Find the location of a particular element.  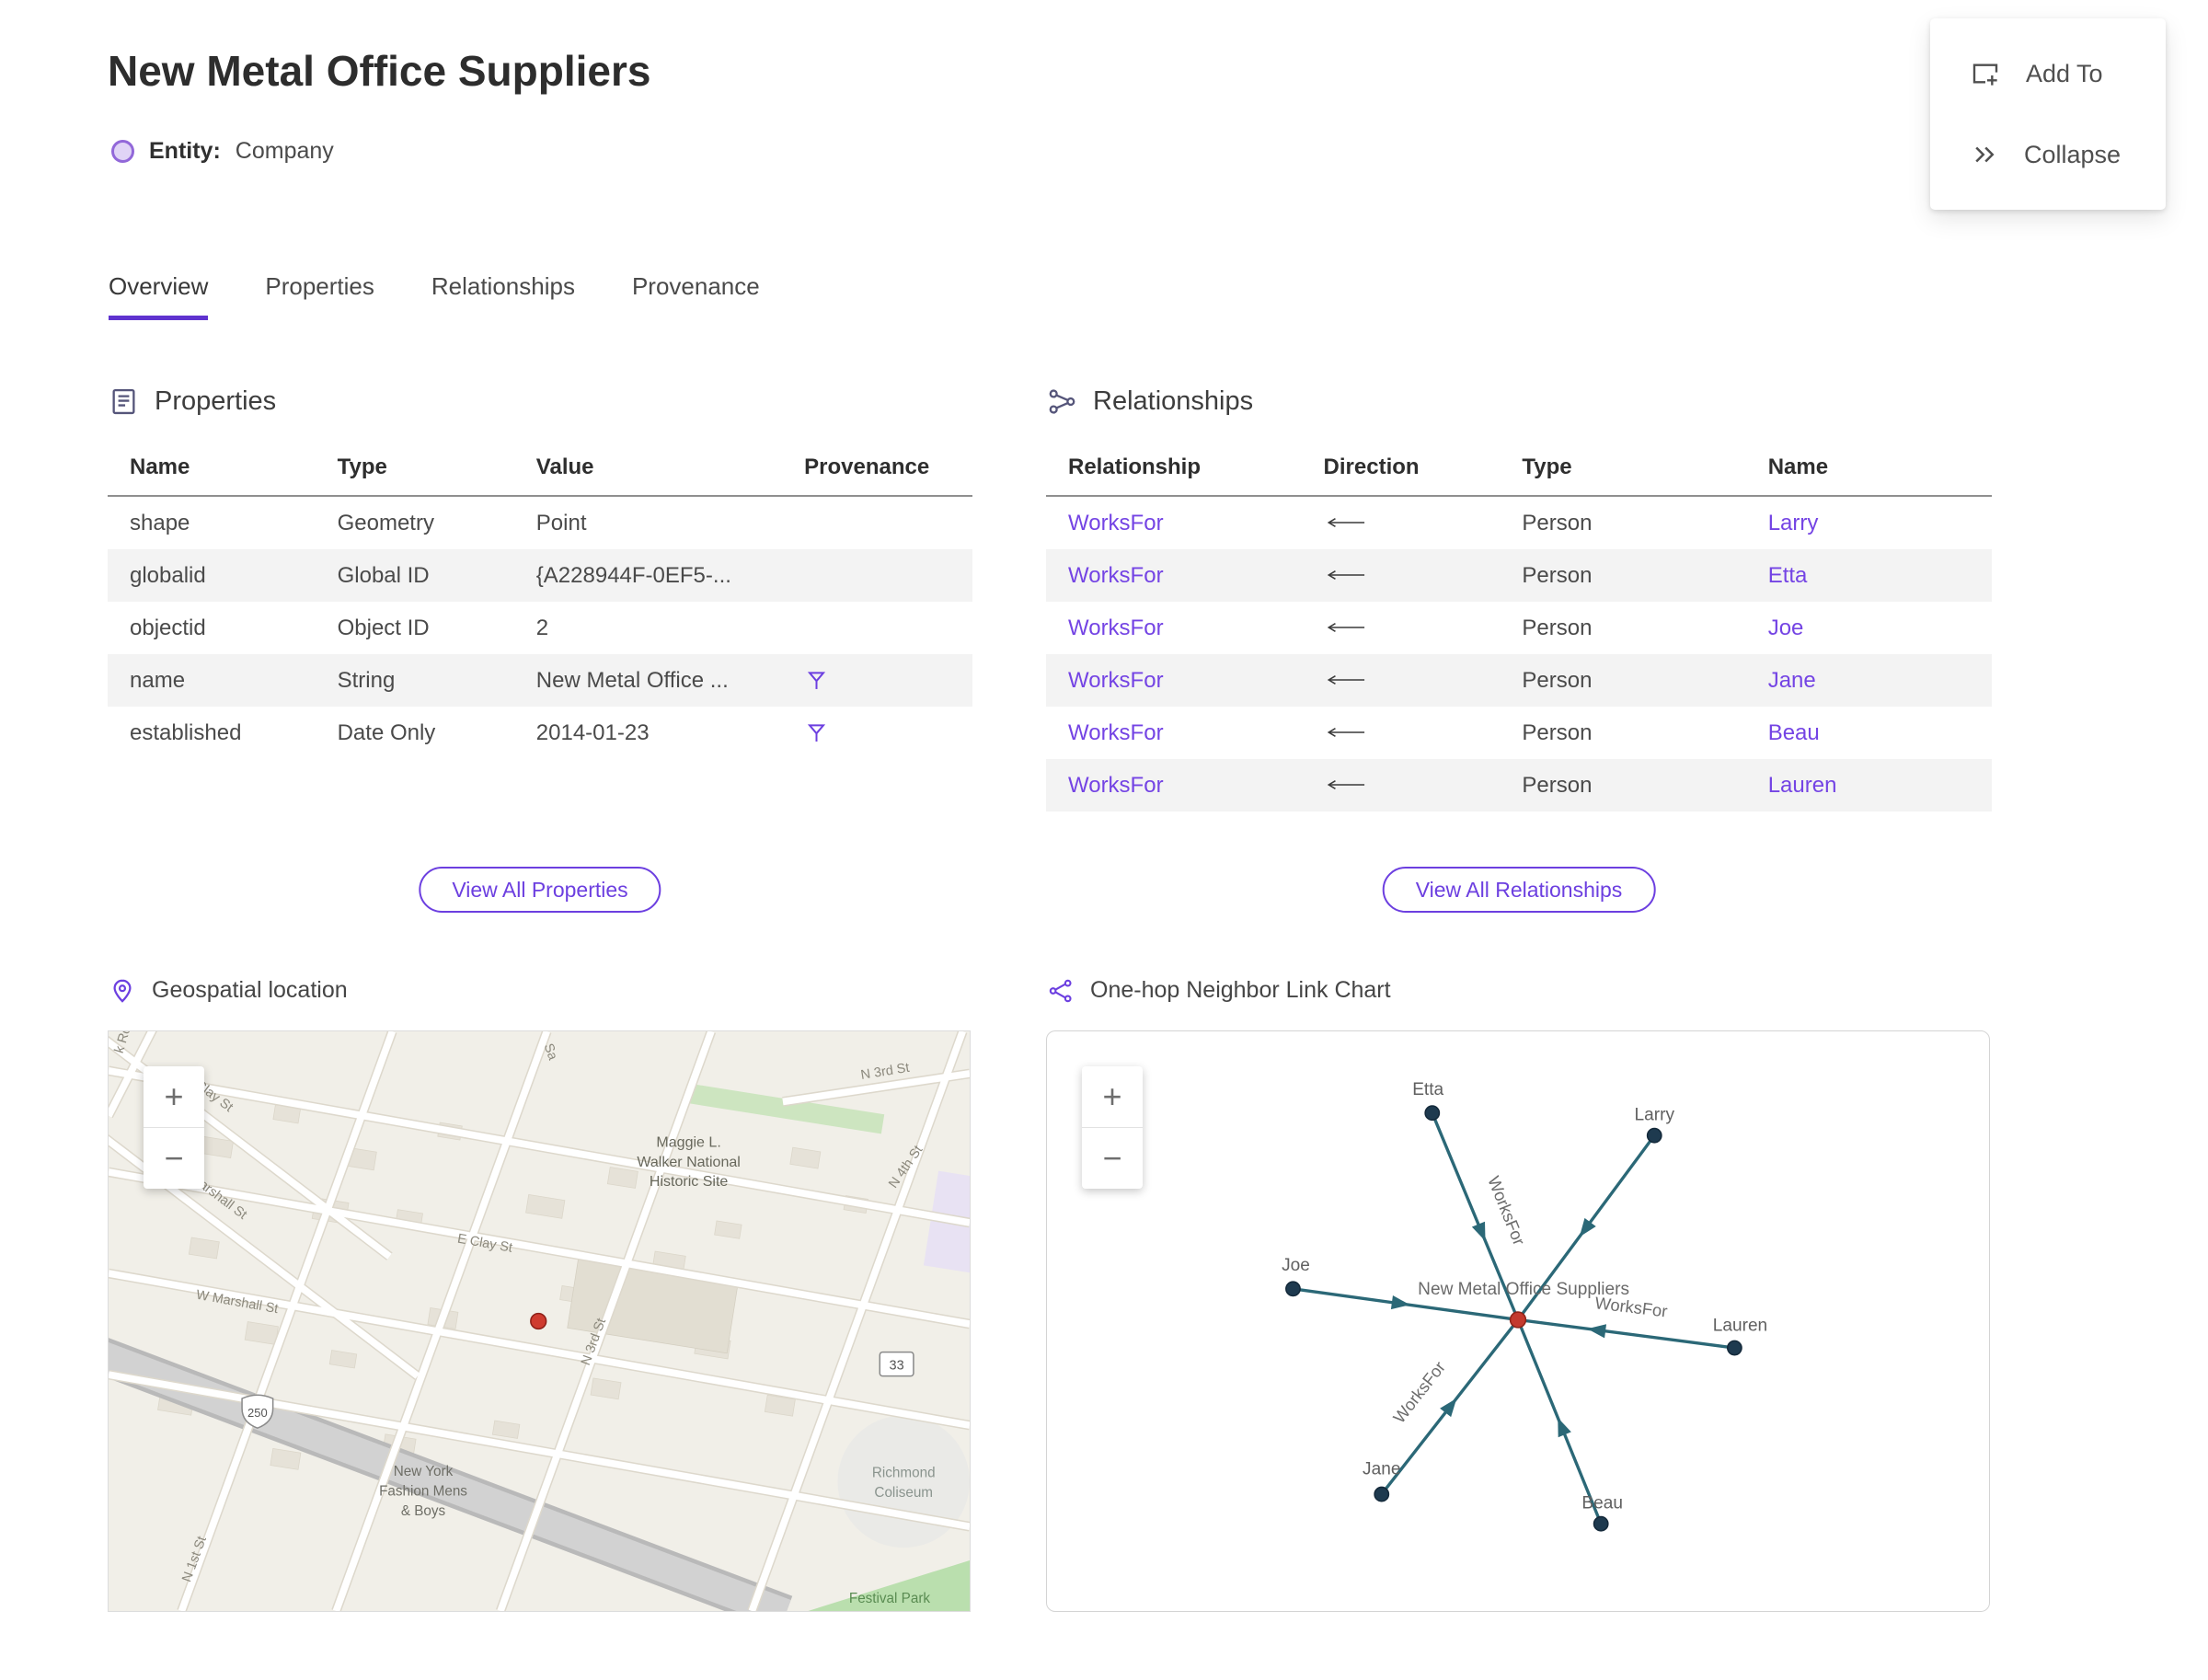

properties-section-title: Properties is located at coordinates (216, 401).